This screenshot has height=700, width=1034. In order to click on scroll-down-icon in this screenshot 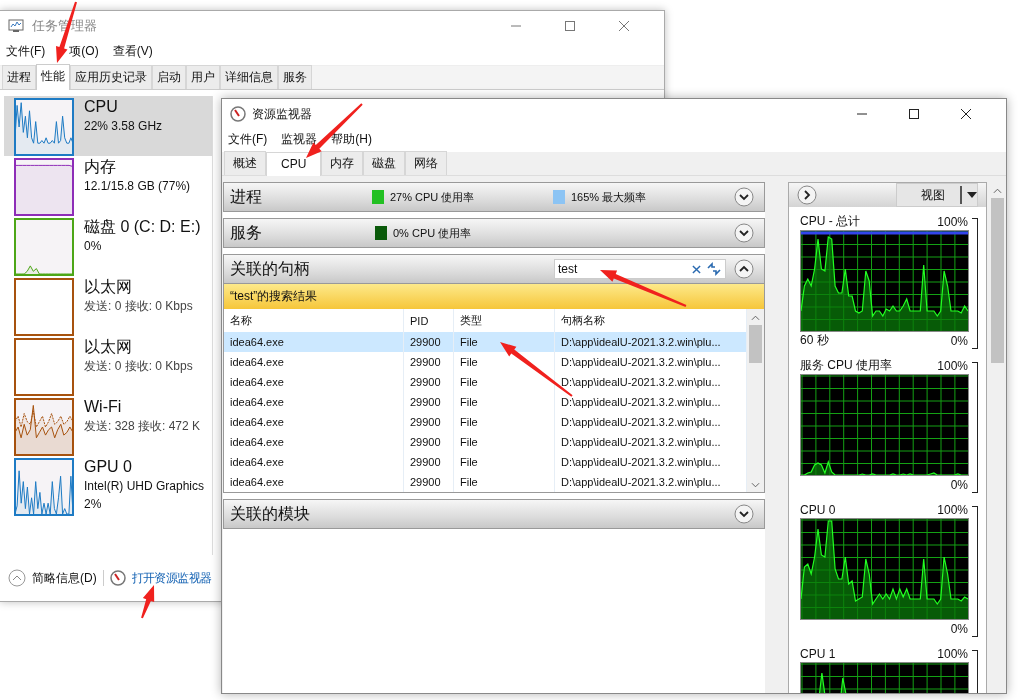, I will do `click(755, 485)`.